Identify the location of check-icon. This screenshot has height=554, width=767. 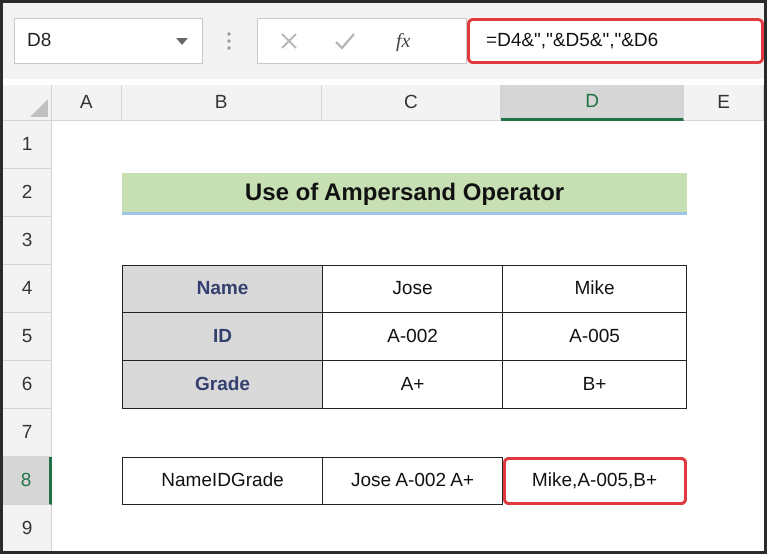
(345, 41).